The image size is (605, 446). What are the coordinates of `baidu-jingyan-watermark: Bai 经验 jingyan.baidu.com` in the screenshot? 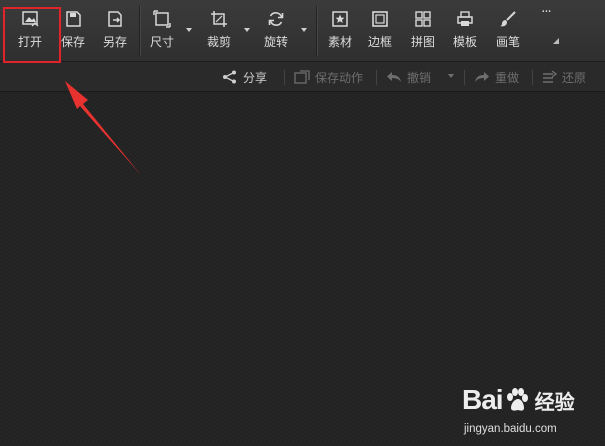 It's located at (532, 410).